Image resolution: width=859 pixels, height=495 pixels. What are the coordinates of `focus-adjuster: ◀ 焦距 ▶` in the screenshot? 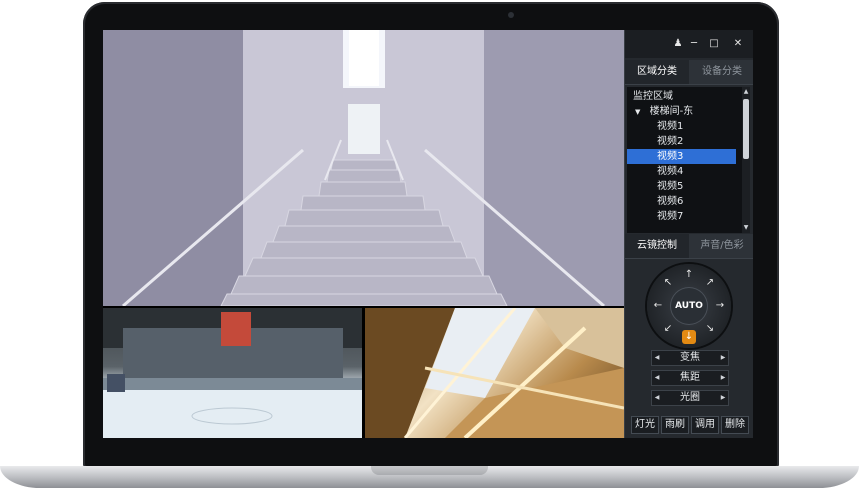 It's located at (690, 378).